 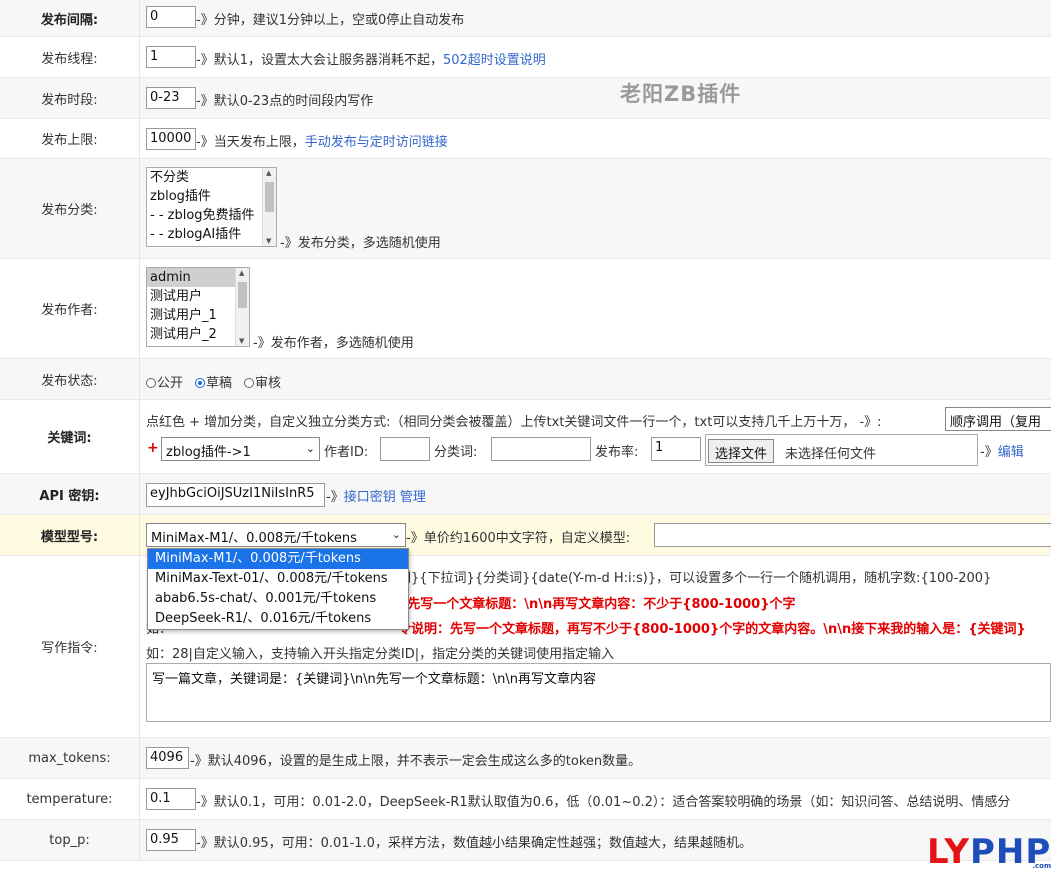 I want to click on add-category-button: +, so click(x=153, y=448).